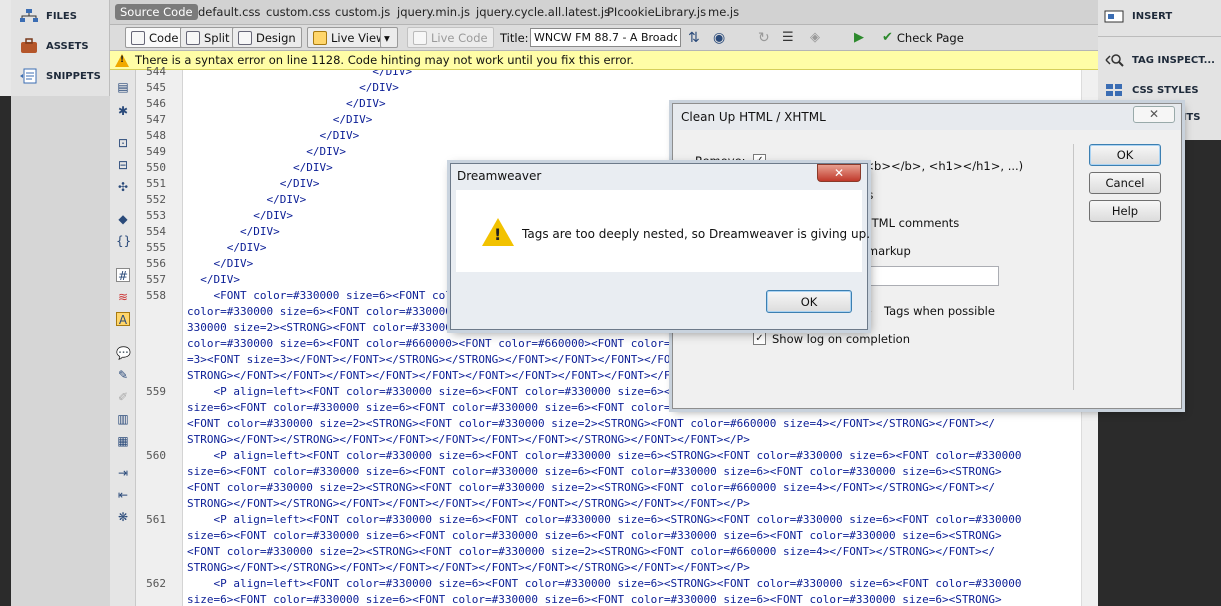 This screenshot has height=606, width=1221. Describe the element at coordinates (939, 311) in the screenshot. I see `opt-combine-font: Tags when possible` at that location.